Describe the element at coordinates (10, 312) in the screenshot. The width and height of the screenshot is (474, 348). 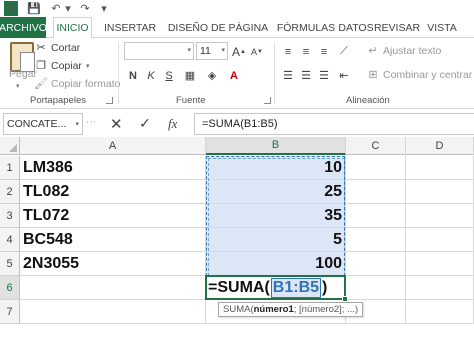
I see `row-header-7: 7` at that location.